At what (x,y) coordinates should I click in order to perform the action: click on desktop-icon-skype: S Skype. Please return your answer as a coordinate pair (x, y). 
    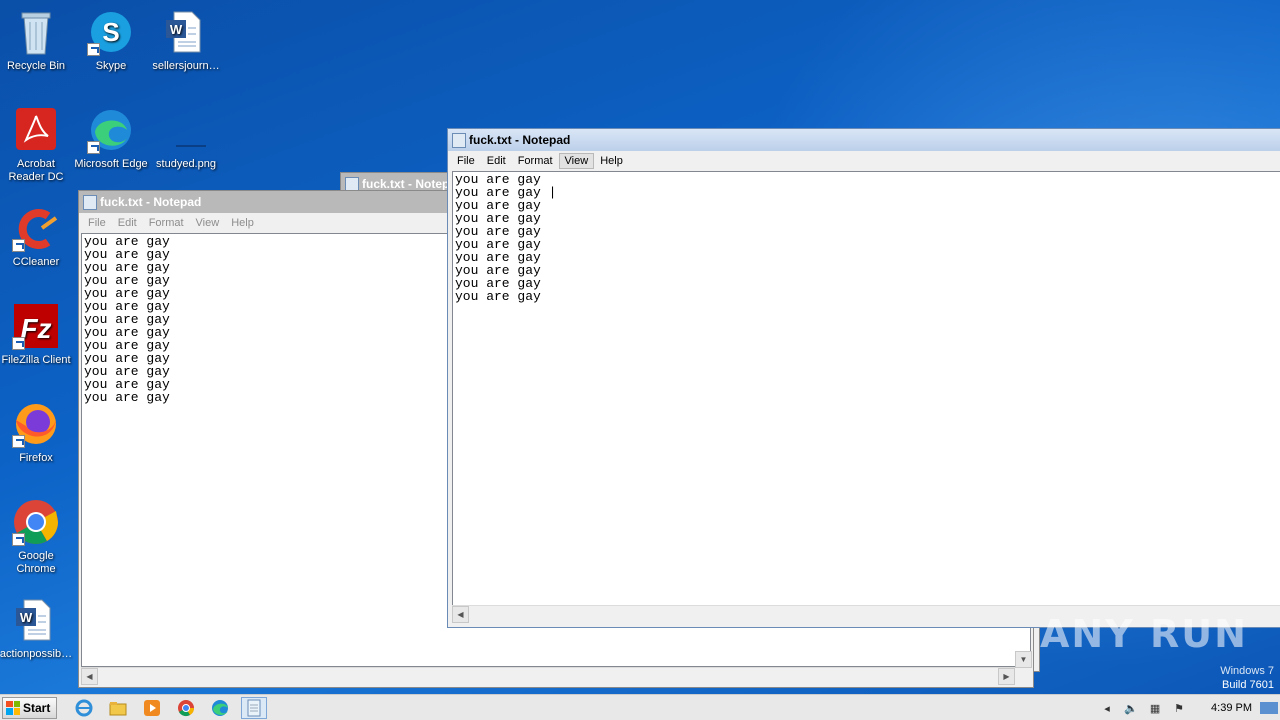
    Looking at the image, I should click on (111, 40).